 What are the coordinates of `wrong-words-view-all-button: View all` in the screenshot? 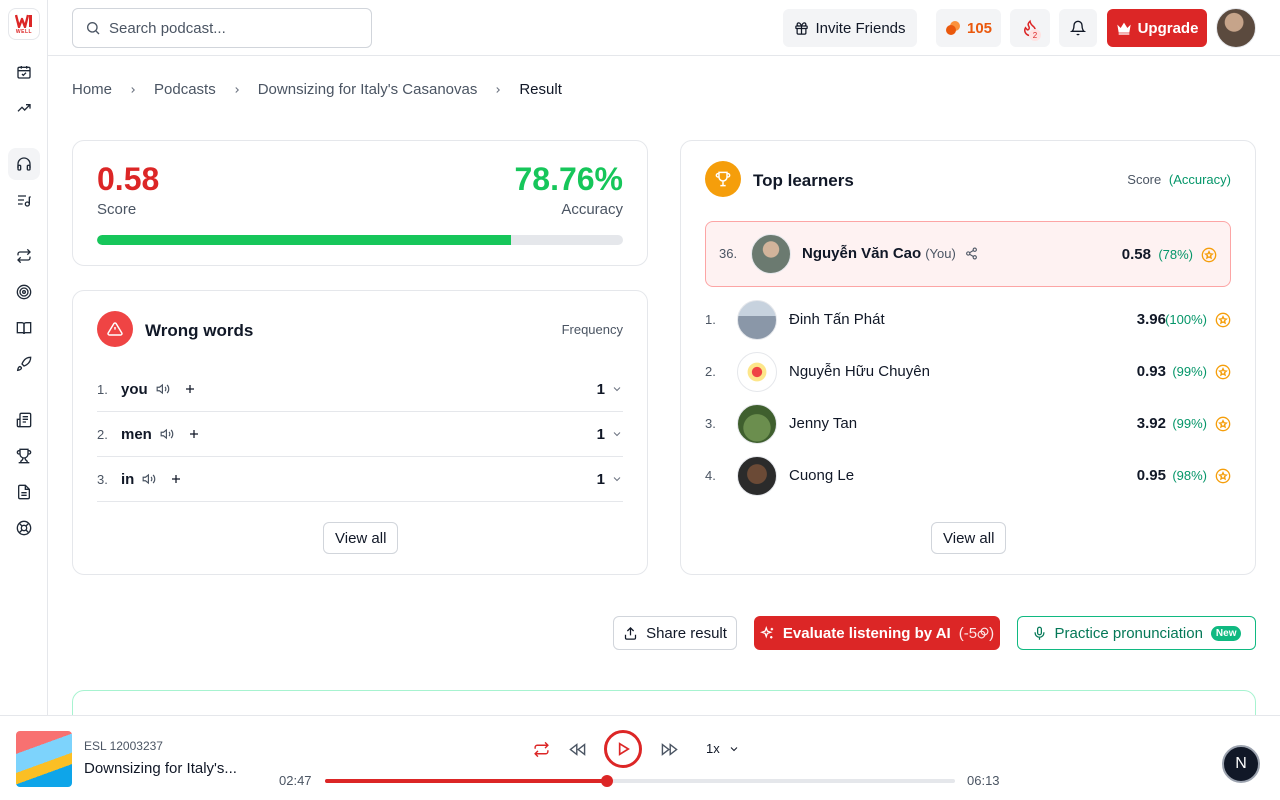 It's located at (361, 538).